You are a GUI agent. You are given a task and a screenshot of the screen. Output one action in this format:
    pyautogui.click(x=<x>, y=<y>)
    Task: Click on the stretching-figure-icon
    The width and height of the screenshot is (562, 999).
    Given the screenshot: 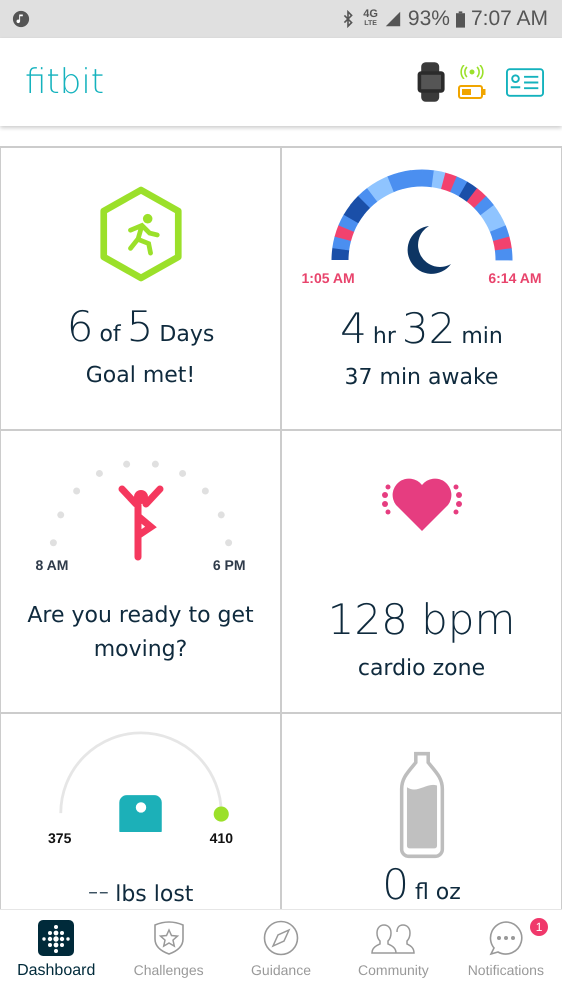 What is the action you would take?
    pyautogui.click(x=140, y=523)
    